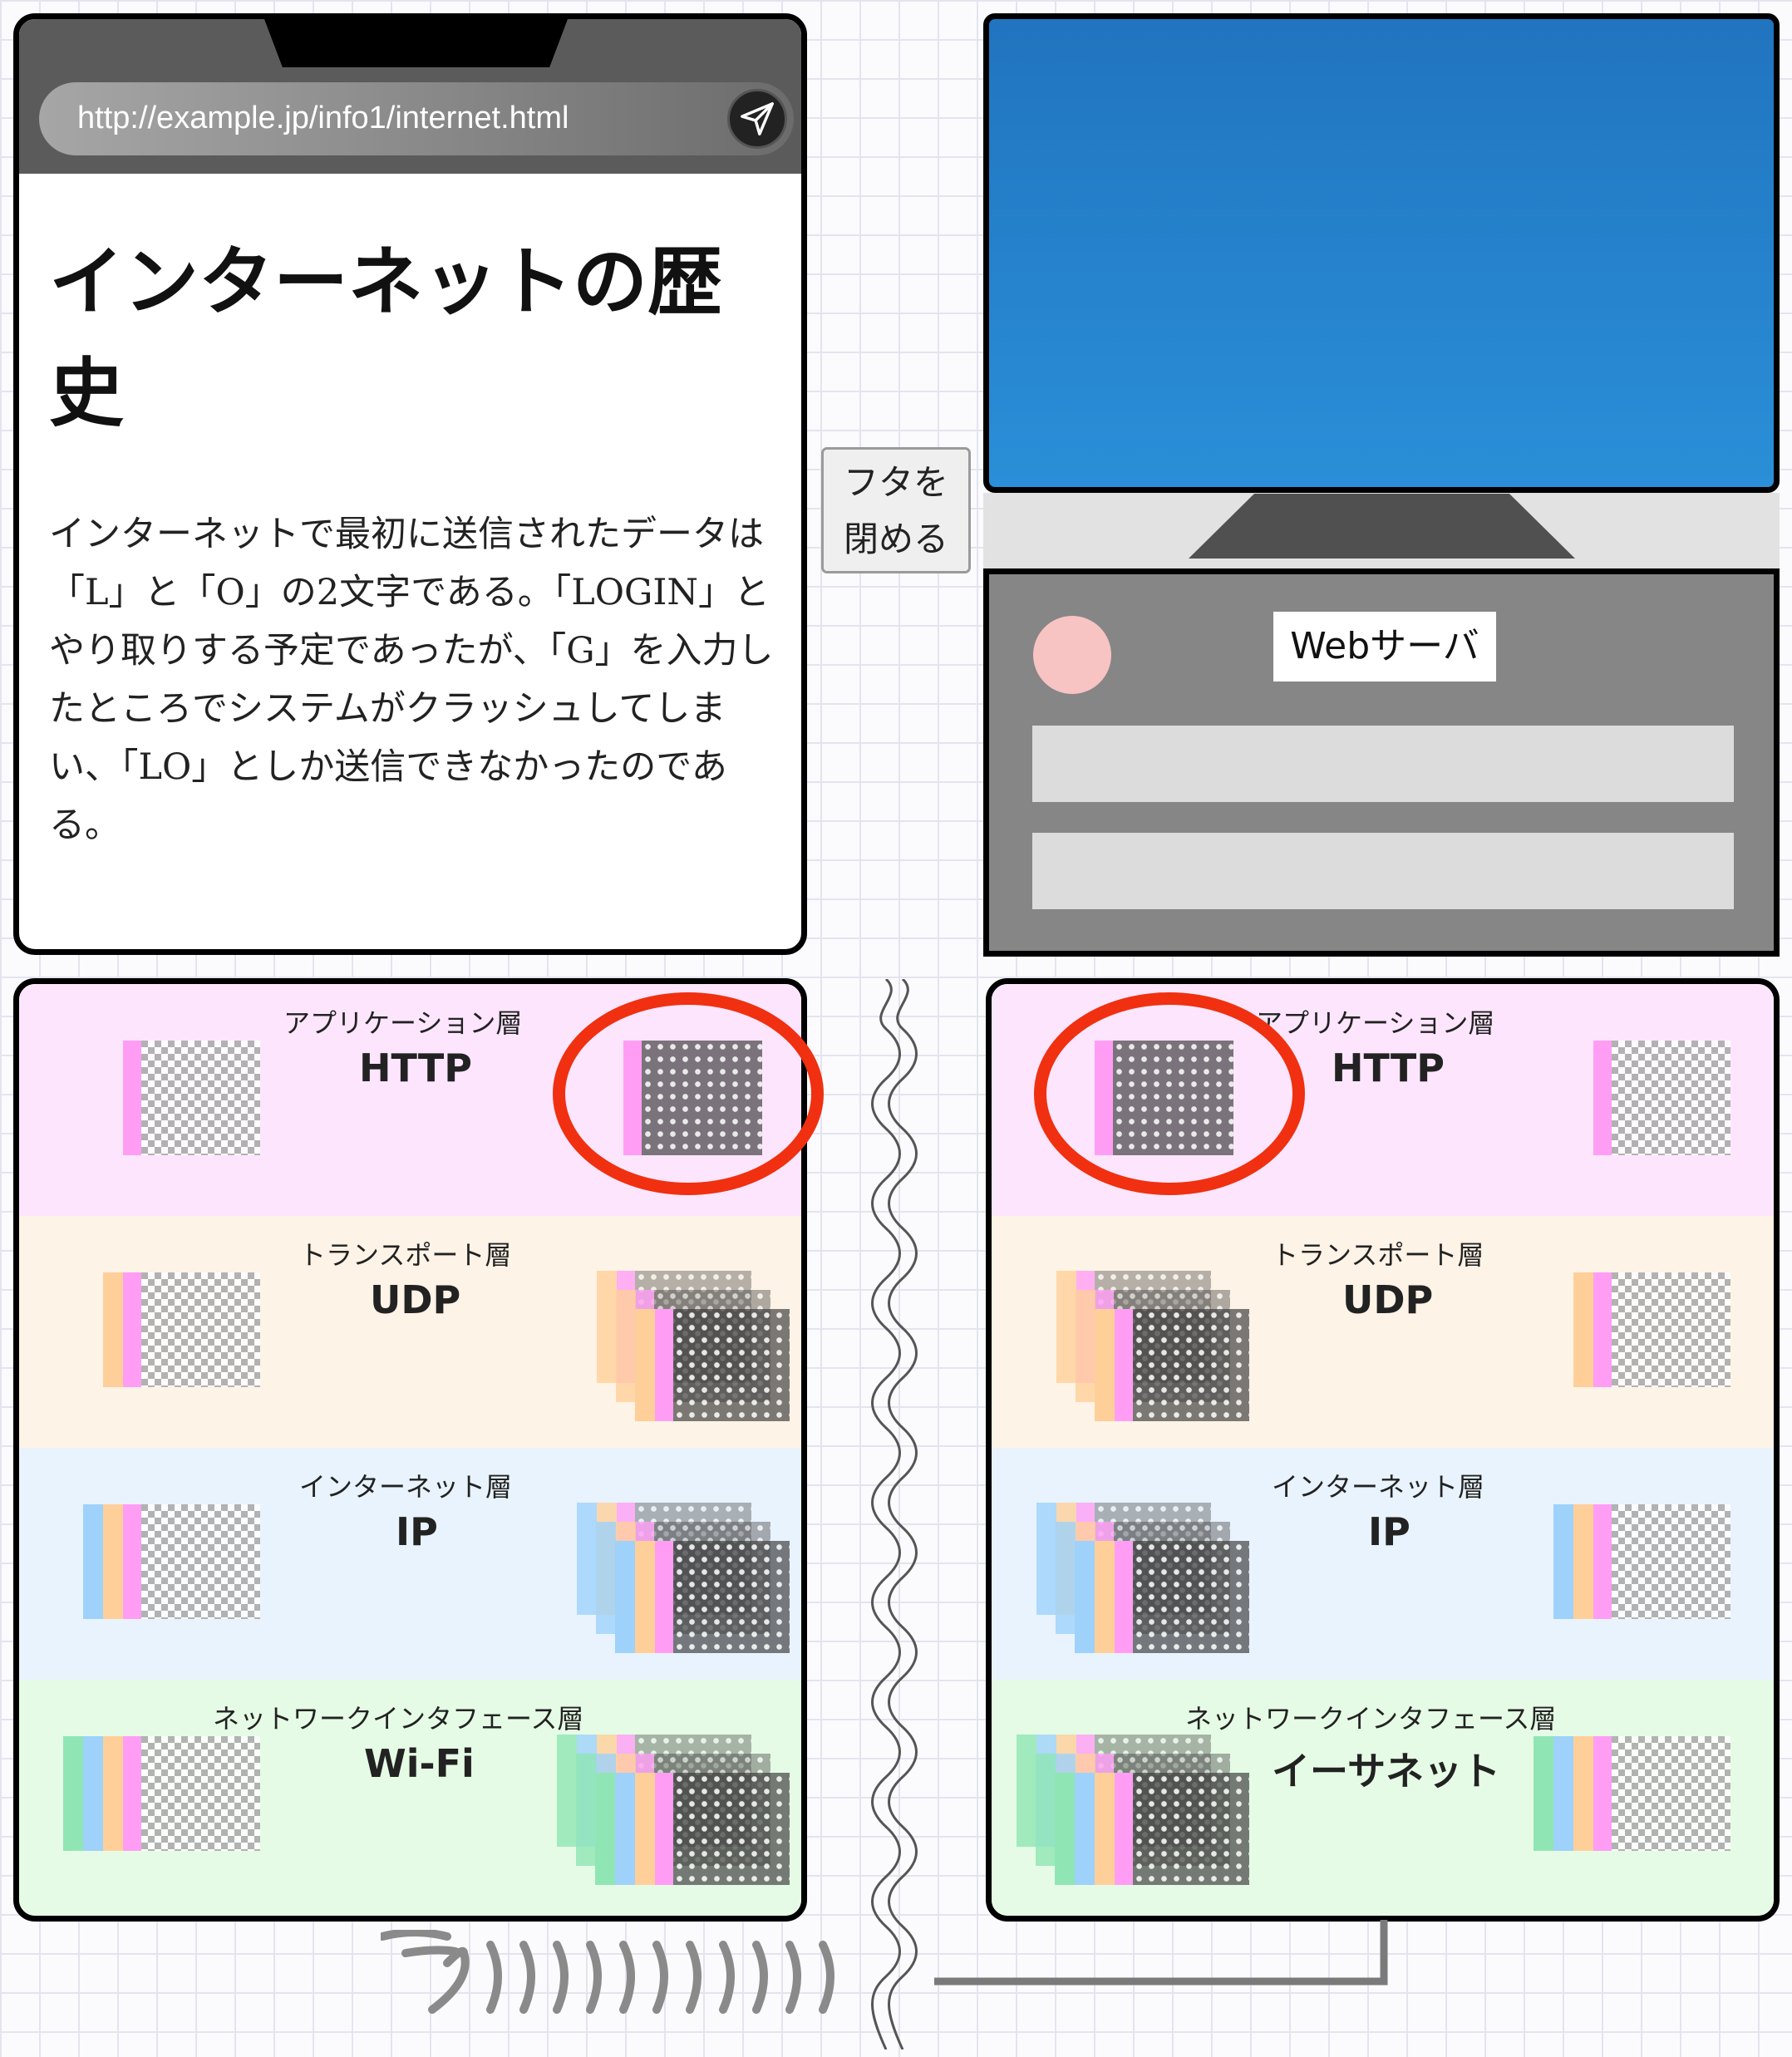 Image resolution: width=1792 pixels, height=2057 pixels. I want to click on ethernet-cable, so click(1161, 1953).